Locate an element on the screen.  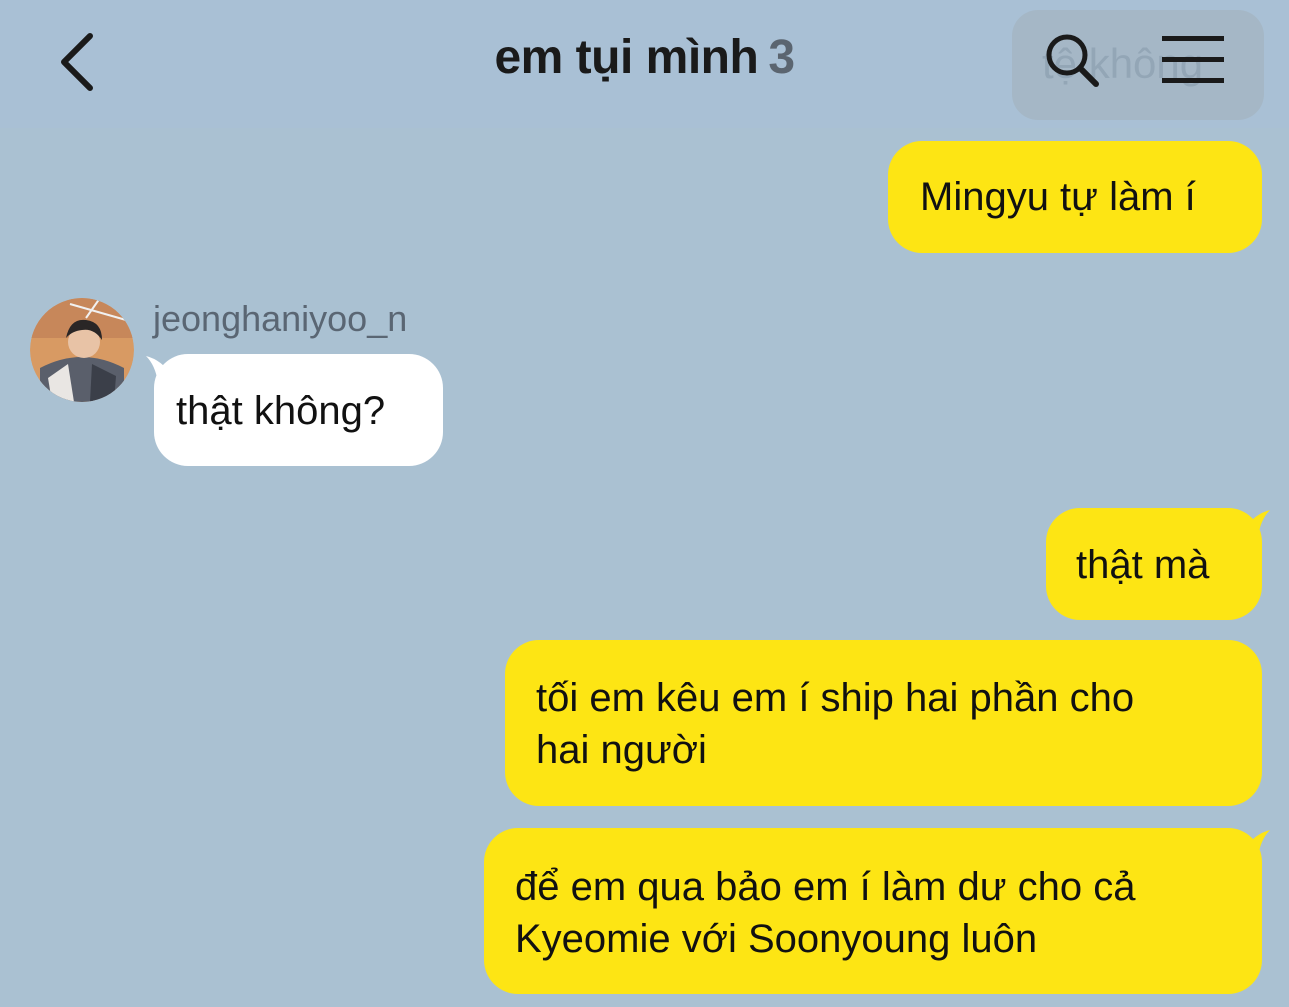
message-text: thật không? is located at coordinates (281, 411).